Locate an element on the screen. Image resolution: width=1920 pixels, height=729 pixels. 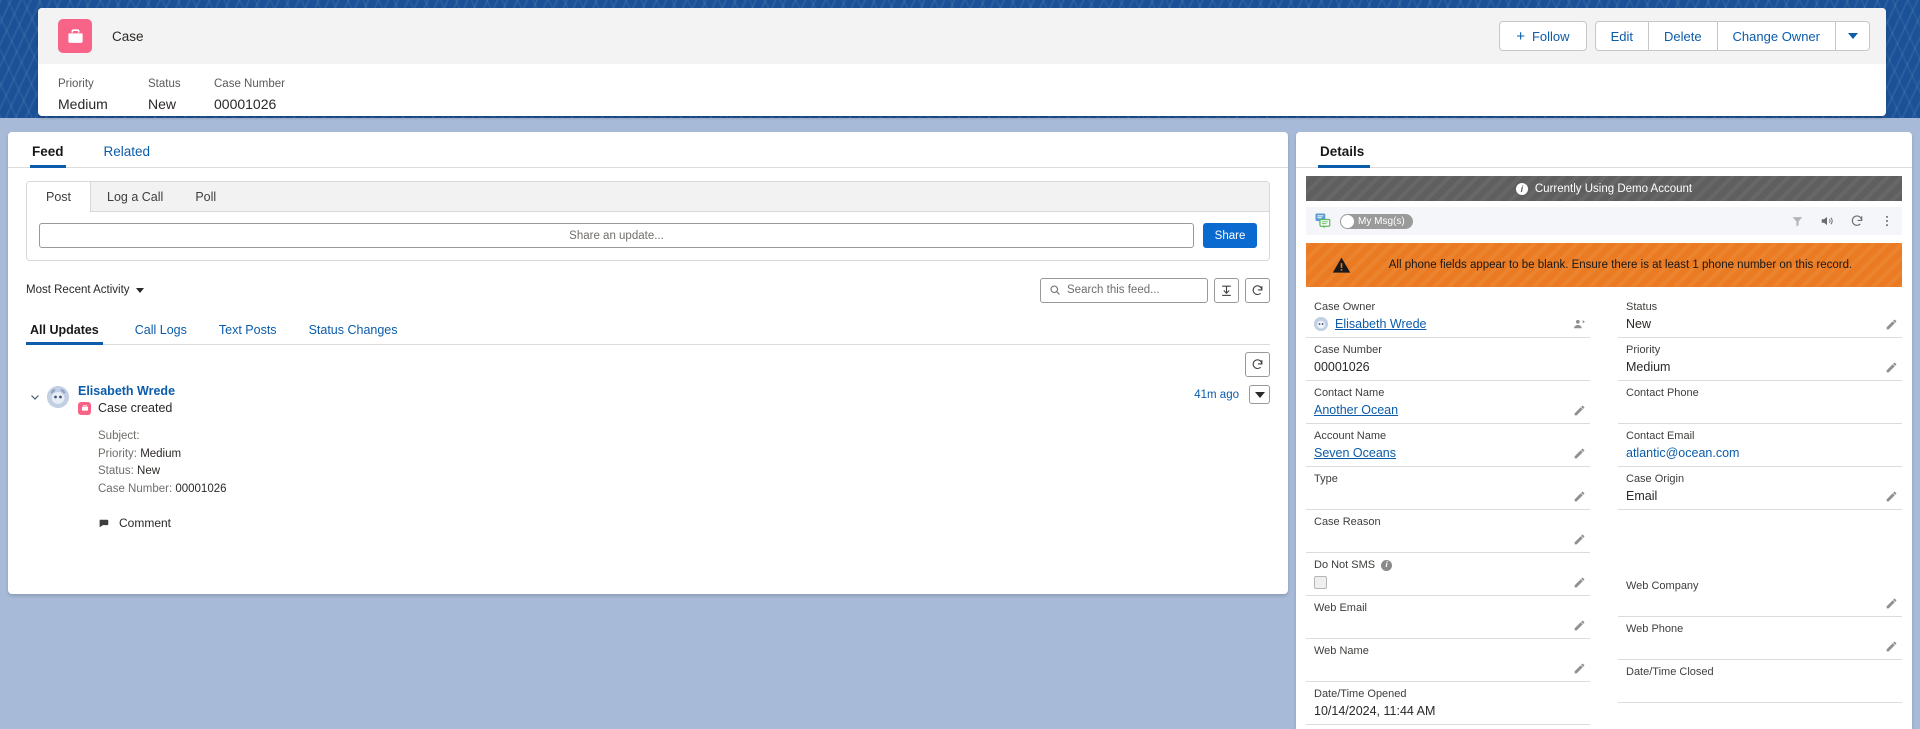
feed-detail-priority: Priority: Medium is located at coordinates (684, 455).